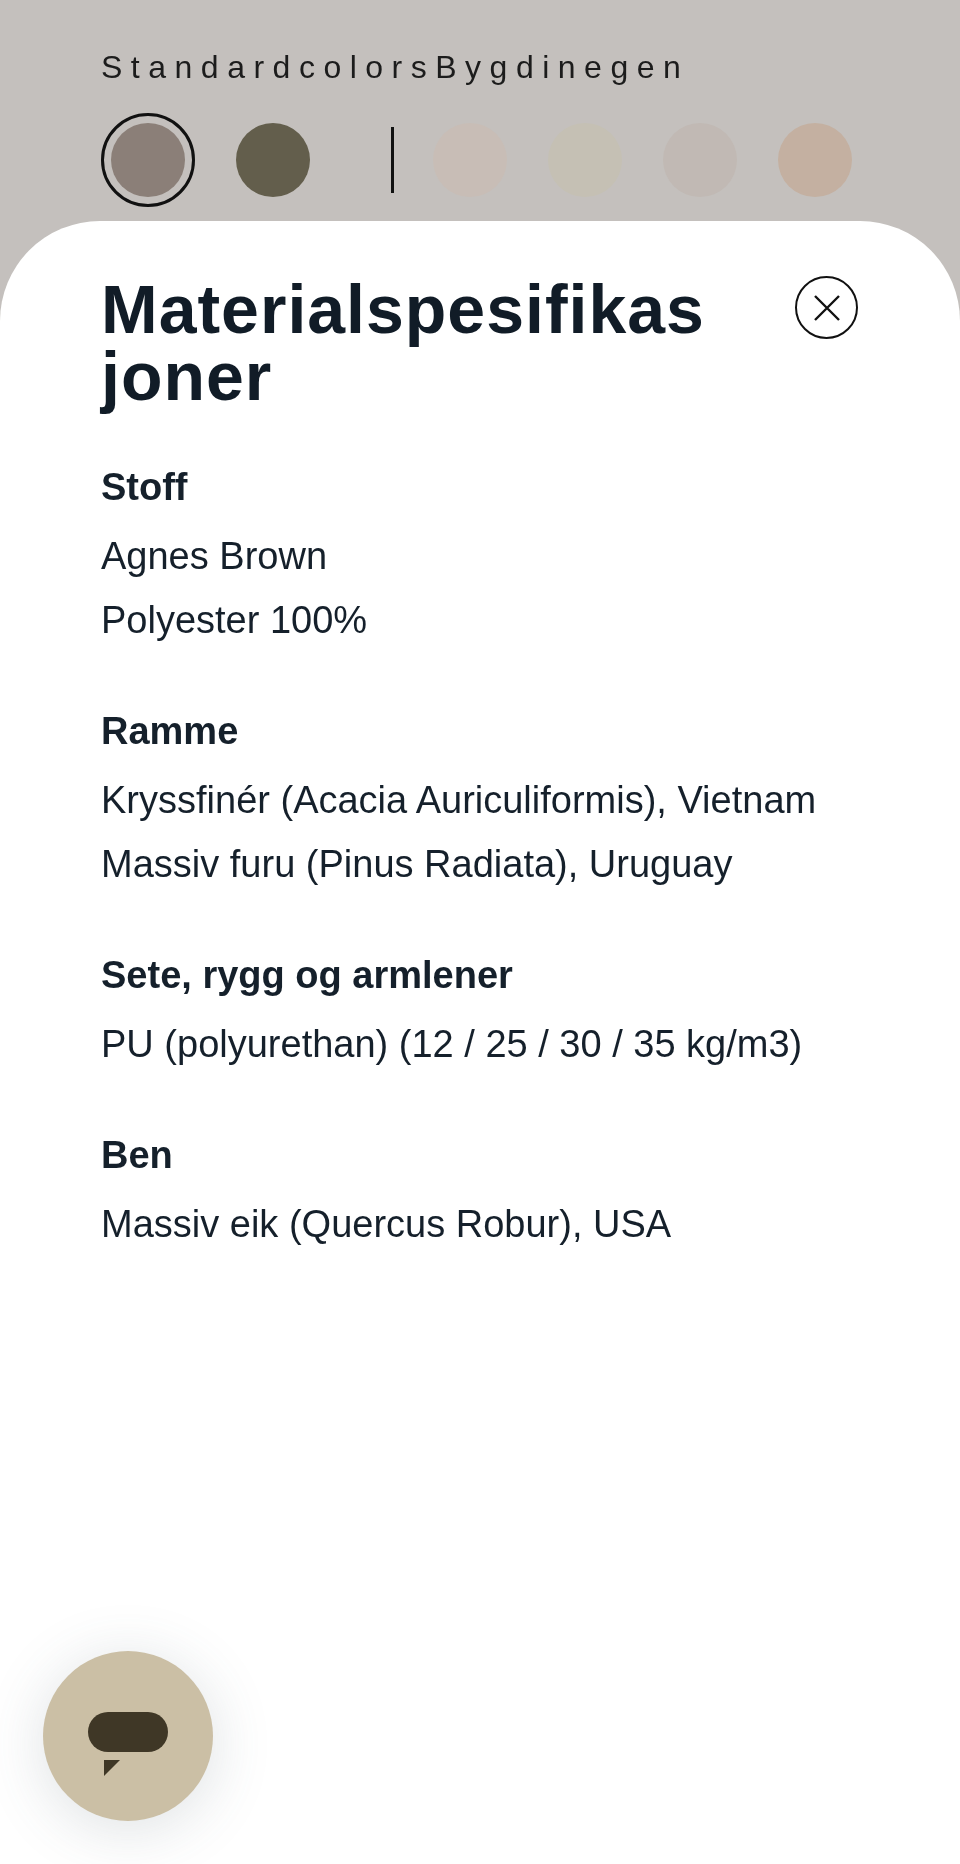 The height and width of the screenshot is (1864, 960). I want to click on material-line: Agnes Brown, so click(214, 556).